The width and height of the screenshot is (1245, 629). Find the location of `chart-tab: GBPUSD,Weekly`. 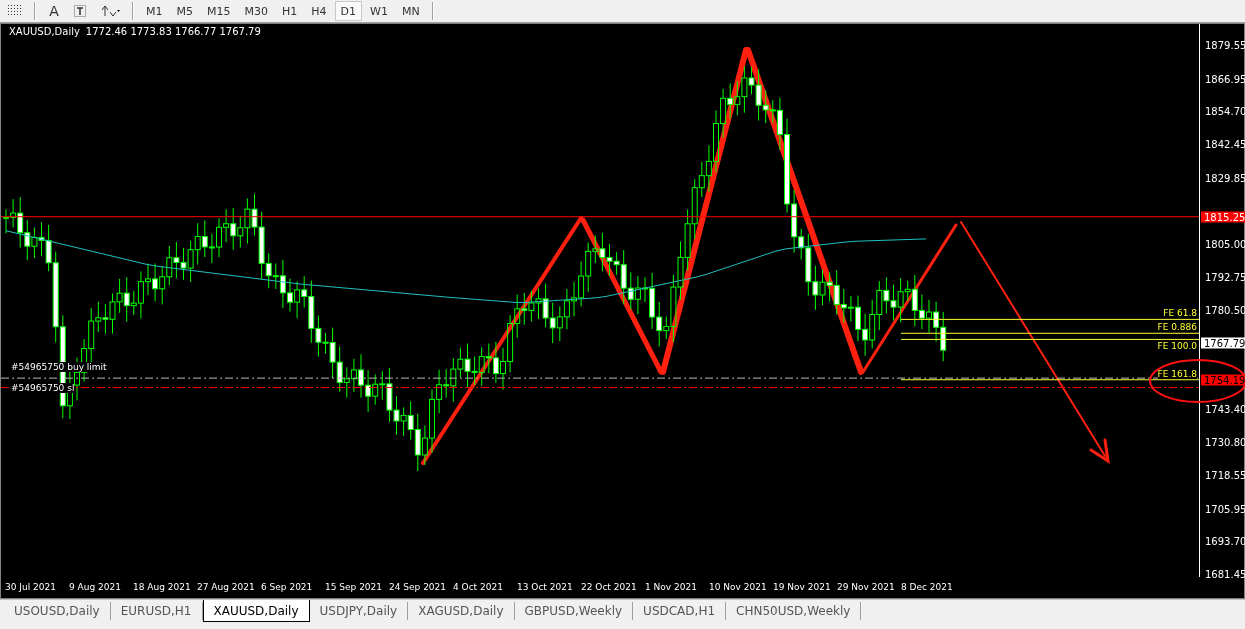

chart-tab: GBPUSD,Weekly is located at coordinates (574, 611).